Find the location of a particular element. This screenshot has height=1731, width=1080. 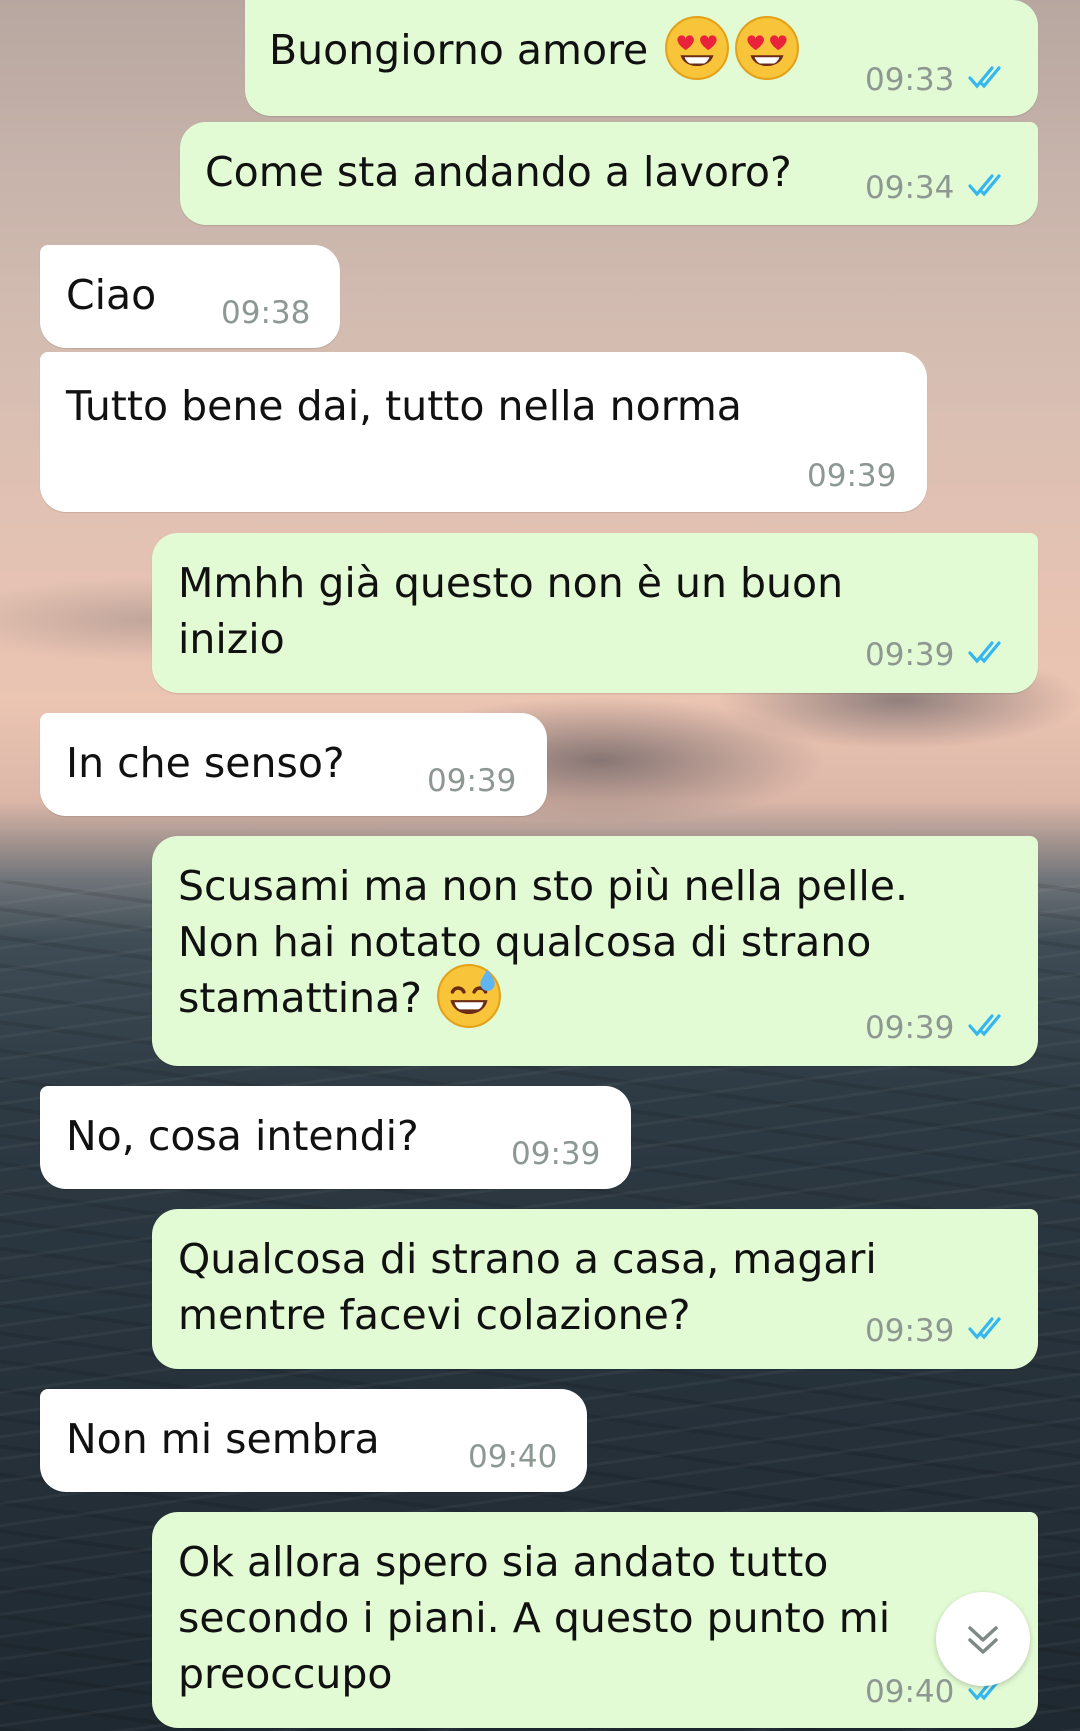

message-bubble-incoming: In che senso? 09:39 is located at coordinates (293, 764).